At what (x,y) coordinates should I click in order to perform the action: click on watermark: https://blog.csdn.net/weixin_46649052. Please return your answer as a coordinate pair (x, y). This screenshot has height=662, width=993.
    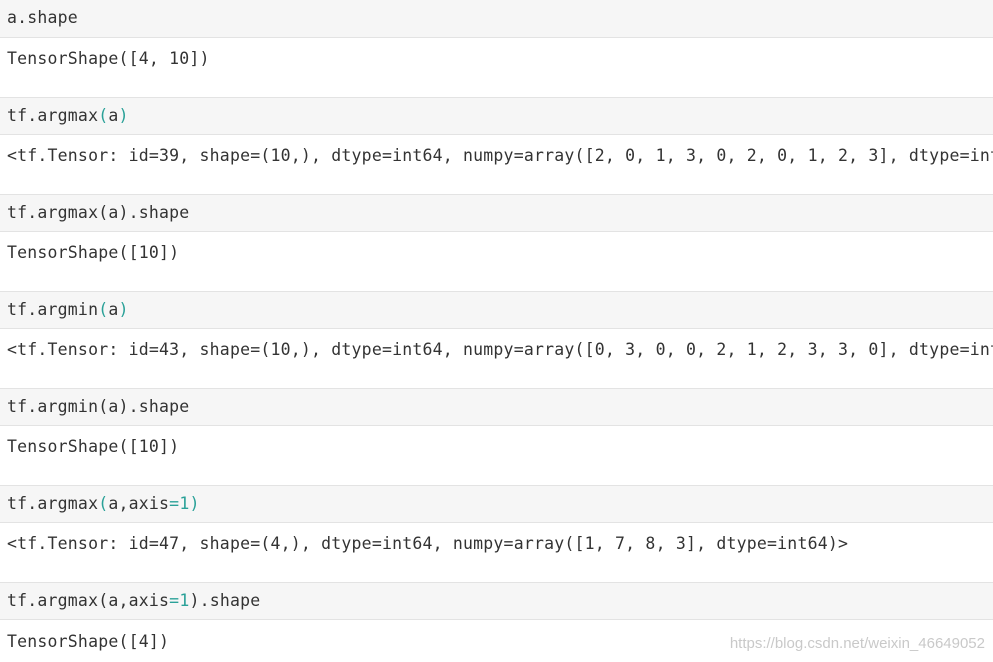
    Looking at the image, I should click on (857, 643).